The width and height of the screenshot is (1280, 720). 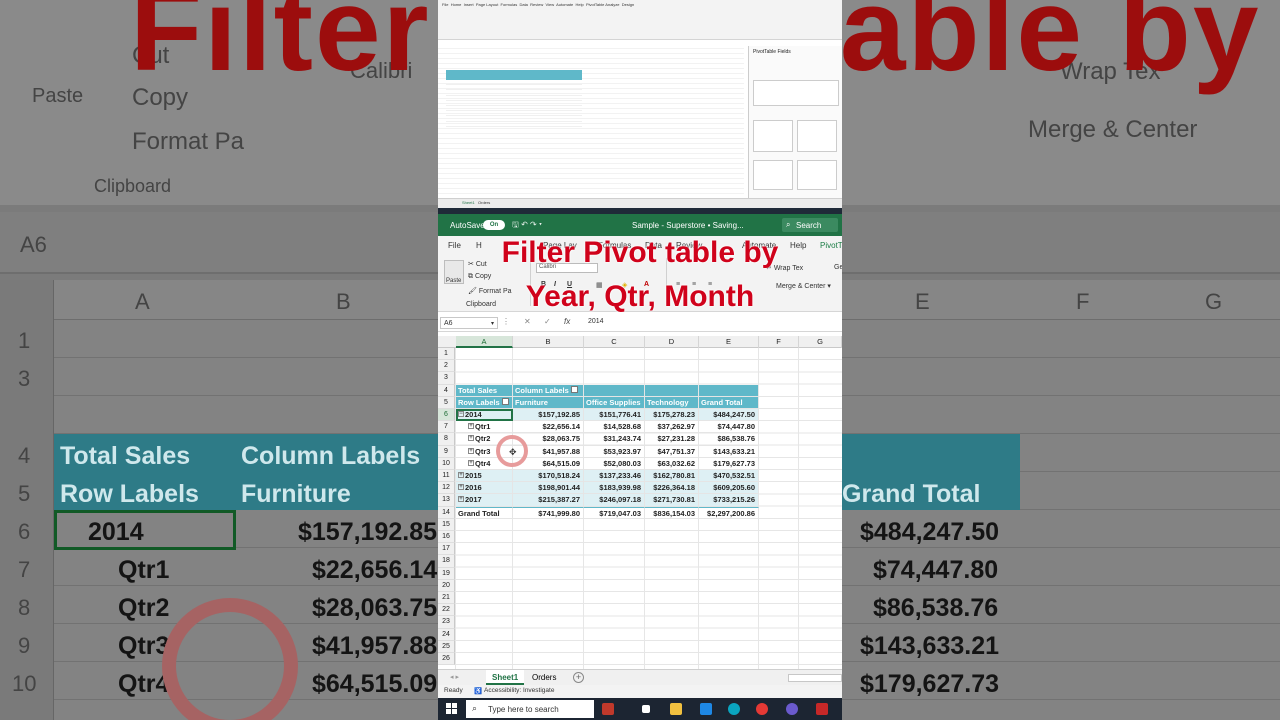 I want to click on preview-sheet-tab: Sheet1, so click(x=468, y=202).